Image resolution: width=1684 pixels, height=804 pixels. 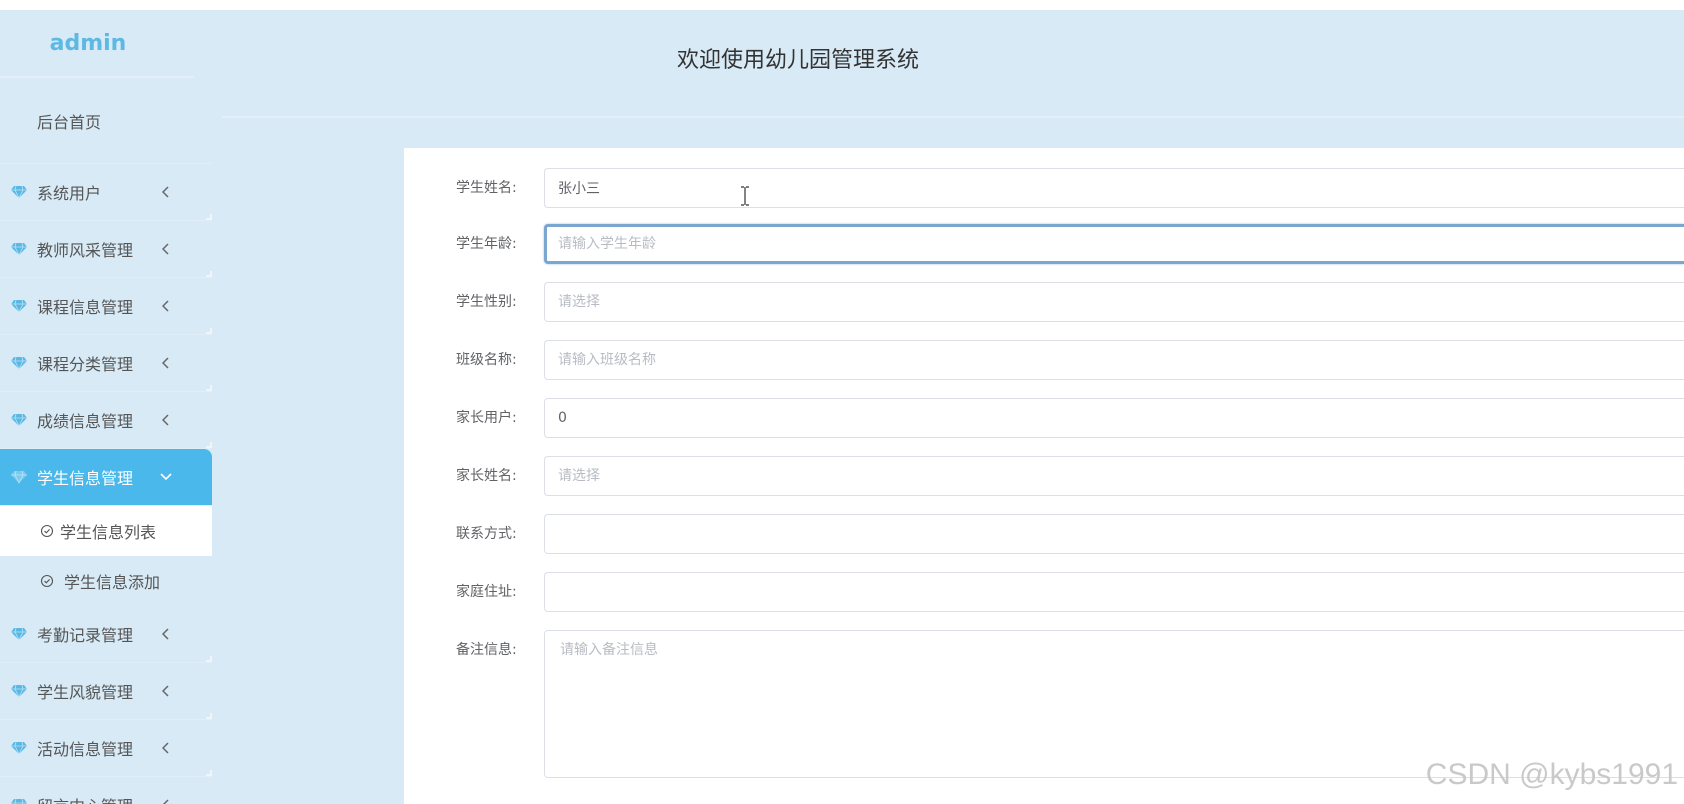 I want to click on brand-title: admin, so click(x=97, y=44).